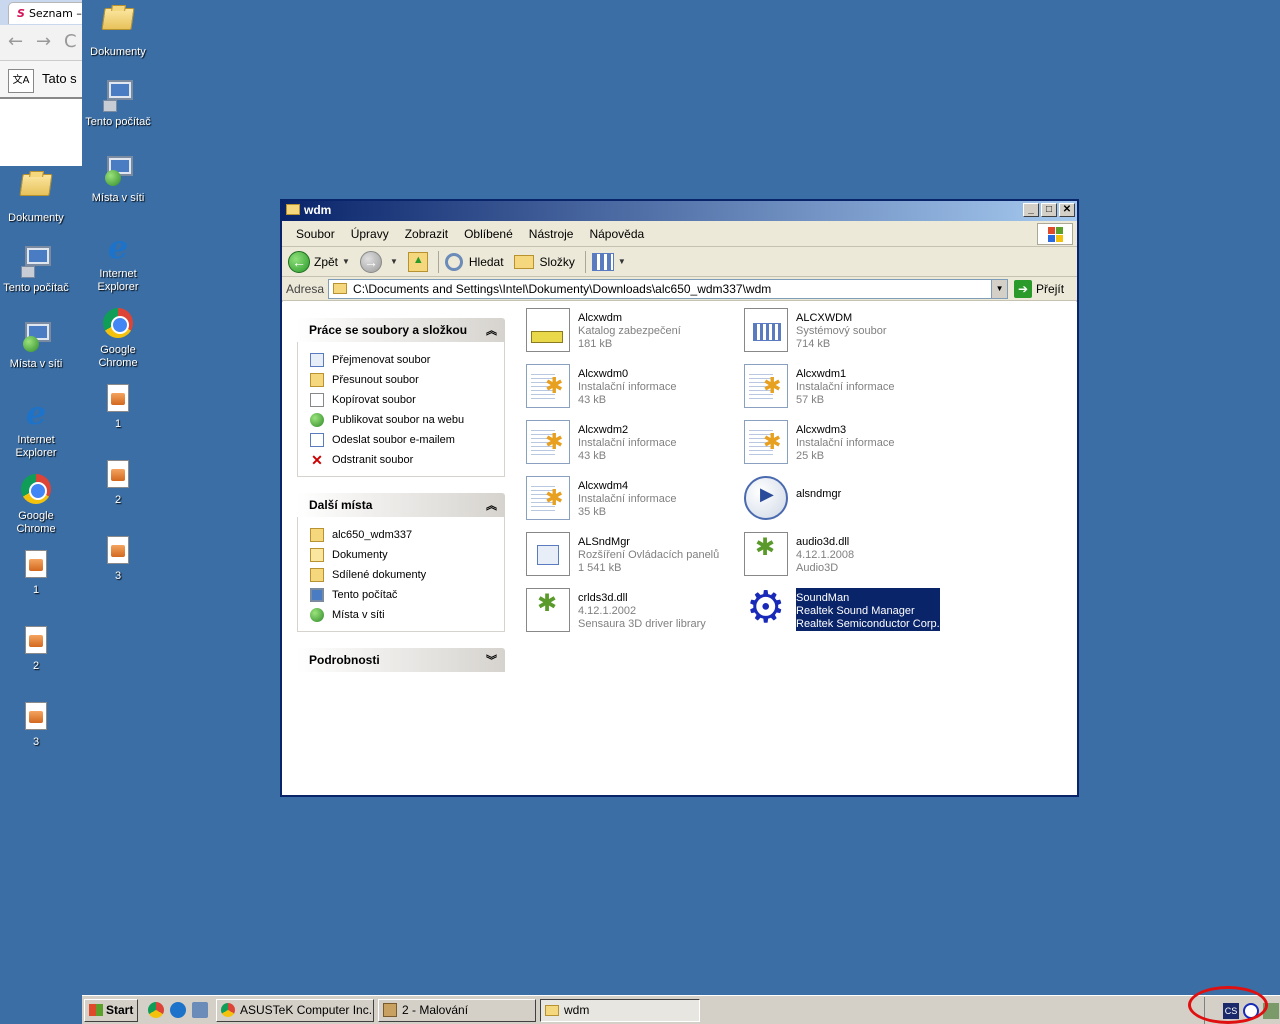  Describe the element at coordinates (156, 1010) in the screenshot. I see `chrome-icon` at that location.